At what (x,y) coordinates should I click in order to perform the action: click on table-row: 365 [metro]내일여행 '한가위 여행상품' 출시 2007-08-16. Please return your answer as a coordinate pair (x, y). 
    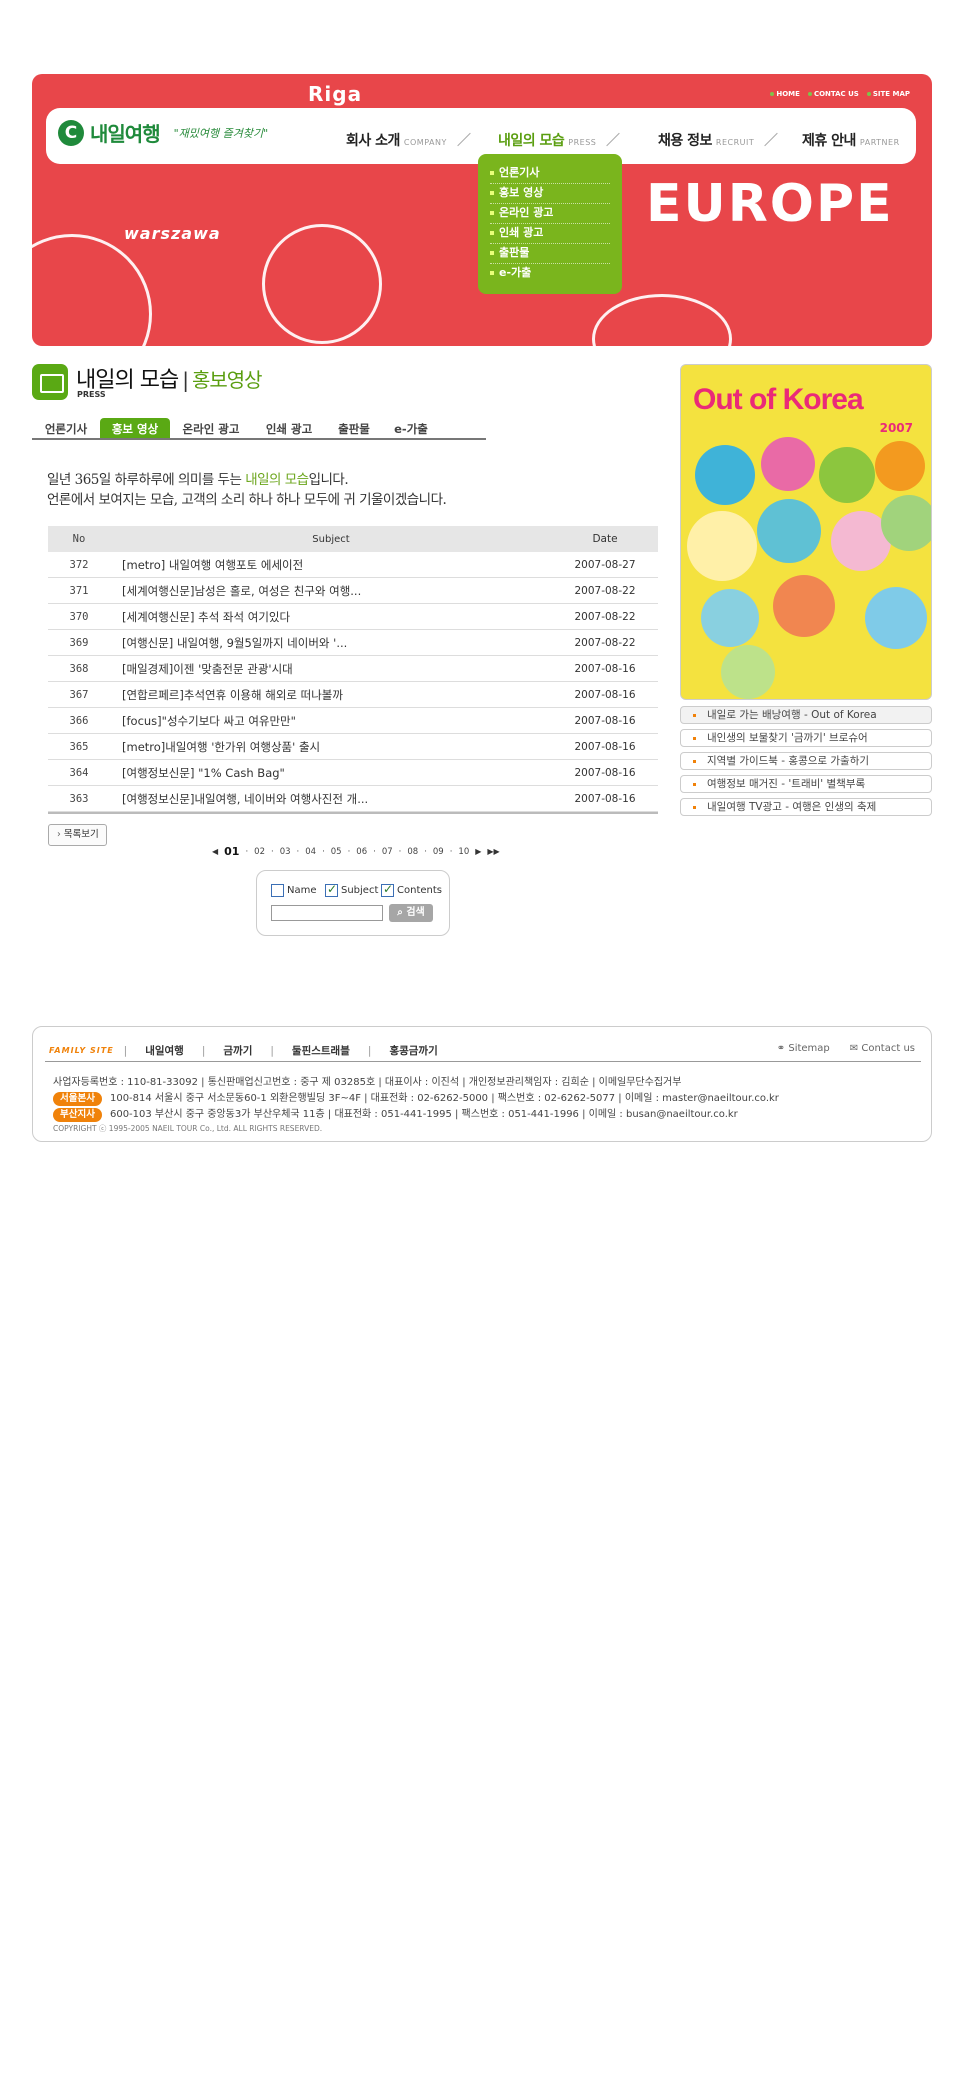
    Looking at the image, I should click on (353, 747).